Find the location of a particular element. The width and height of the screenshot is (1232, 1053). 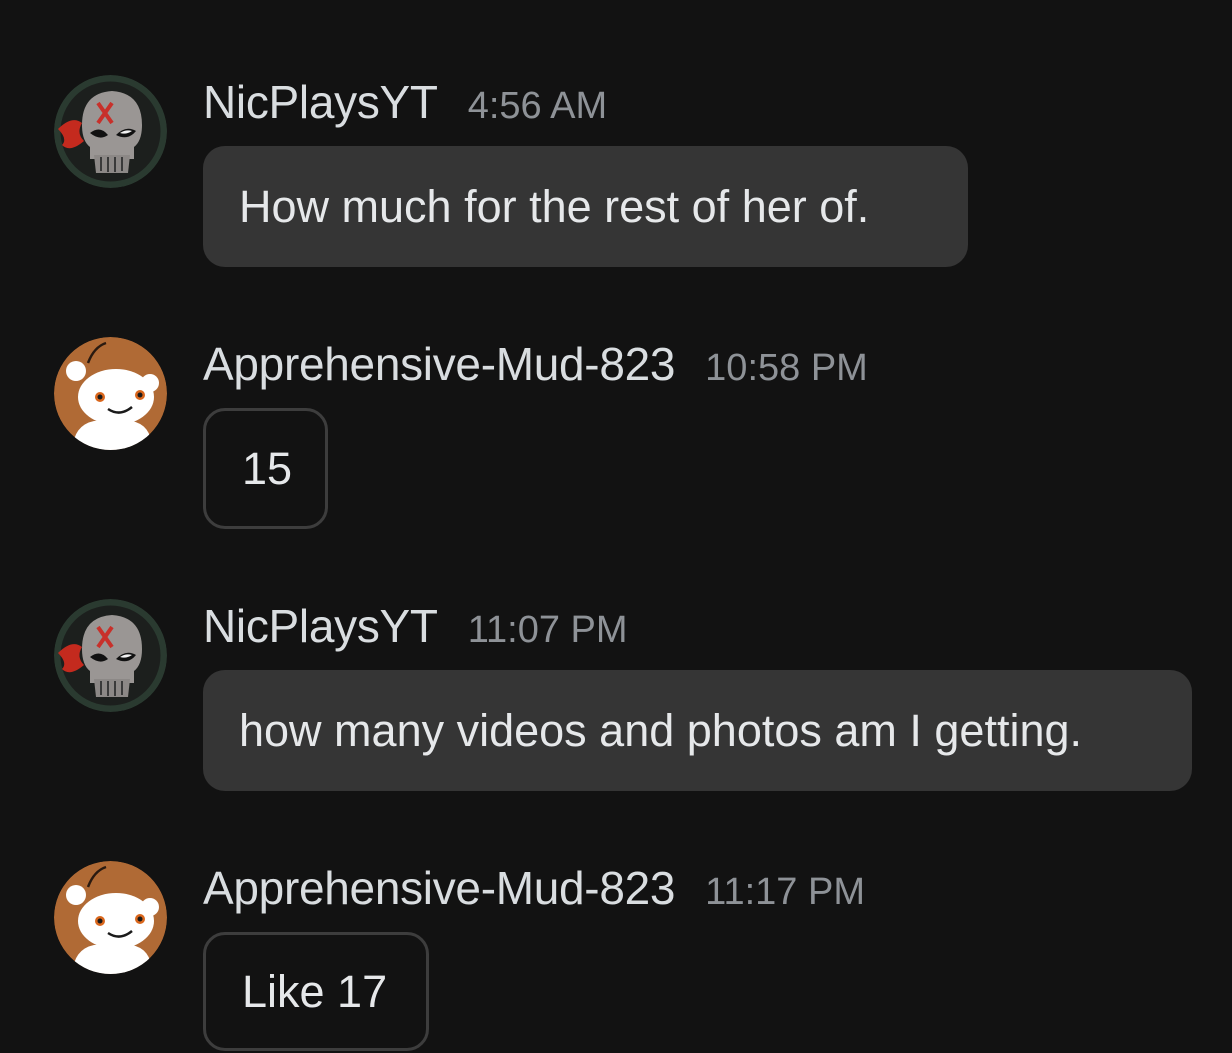

message-bubble: Like 17 is located at coordinates (316, 991).